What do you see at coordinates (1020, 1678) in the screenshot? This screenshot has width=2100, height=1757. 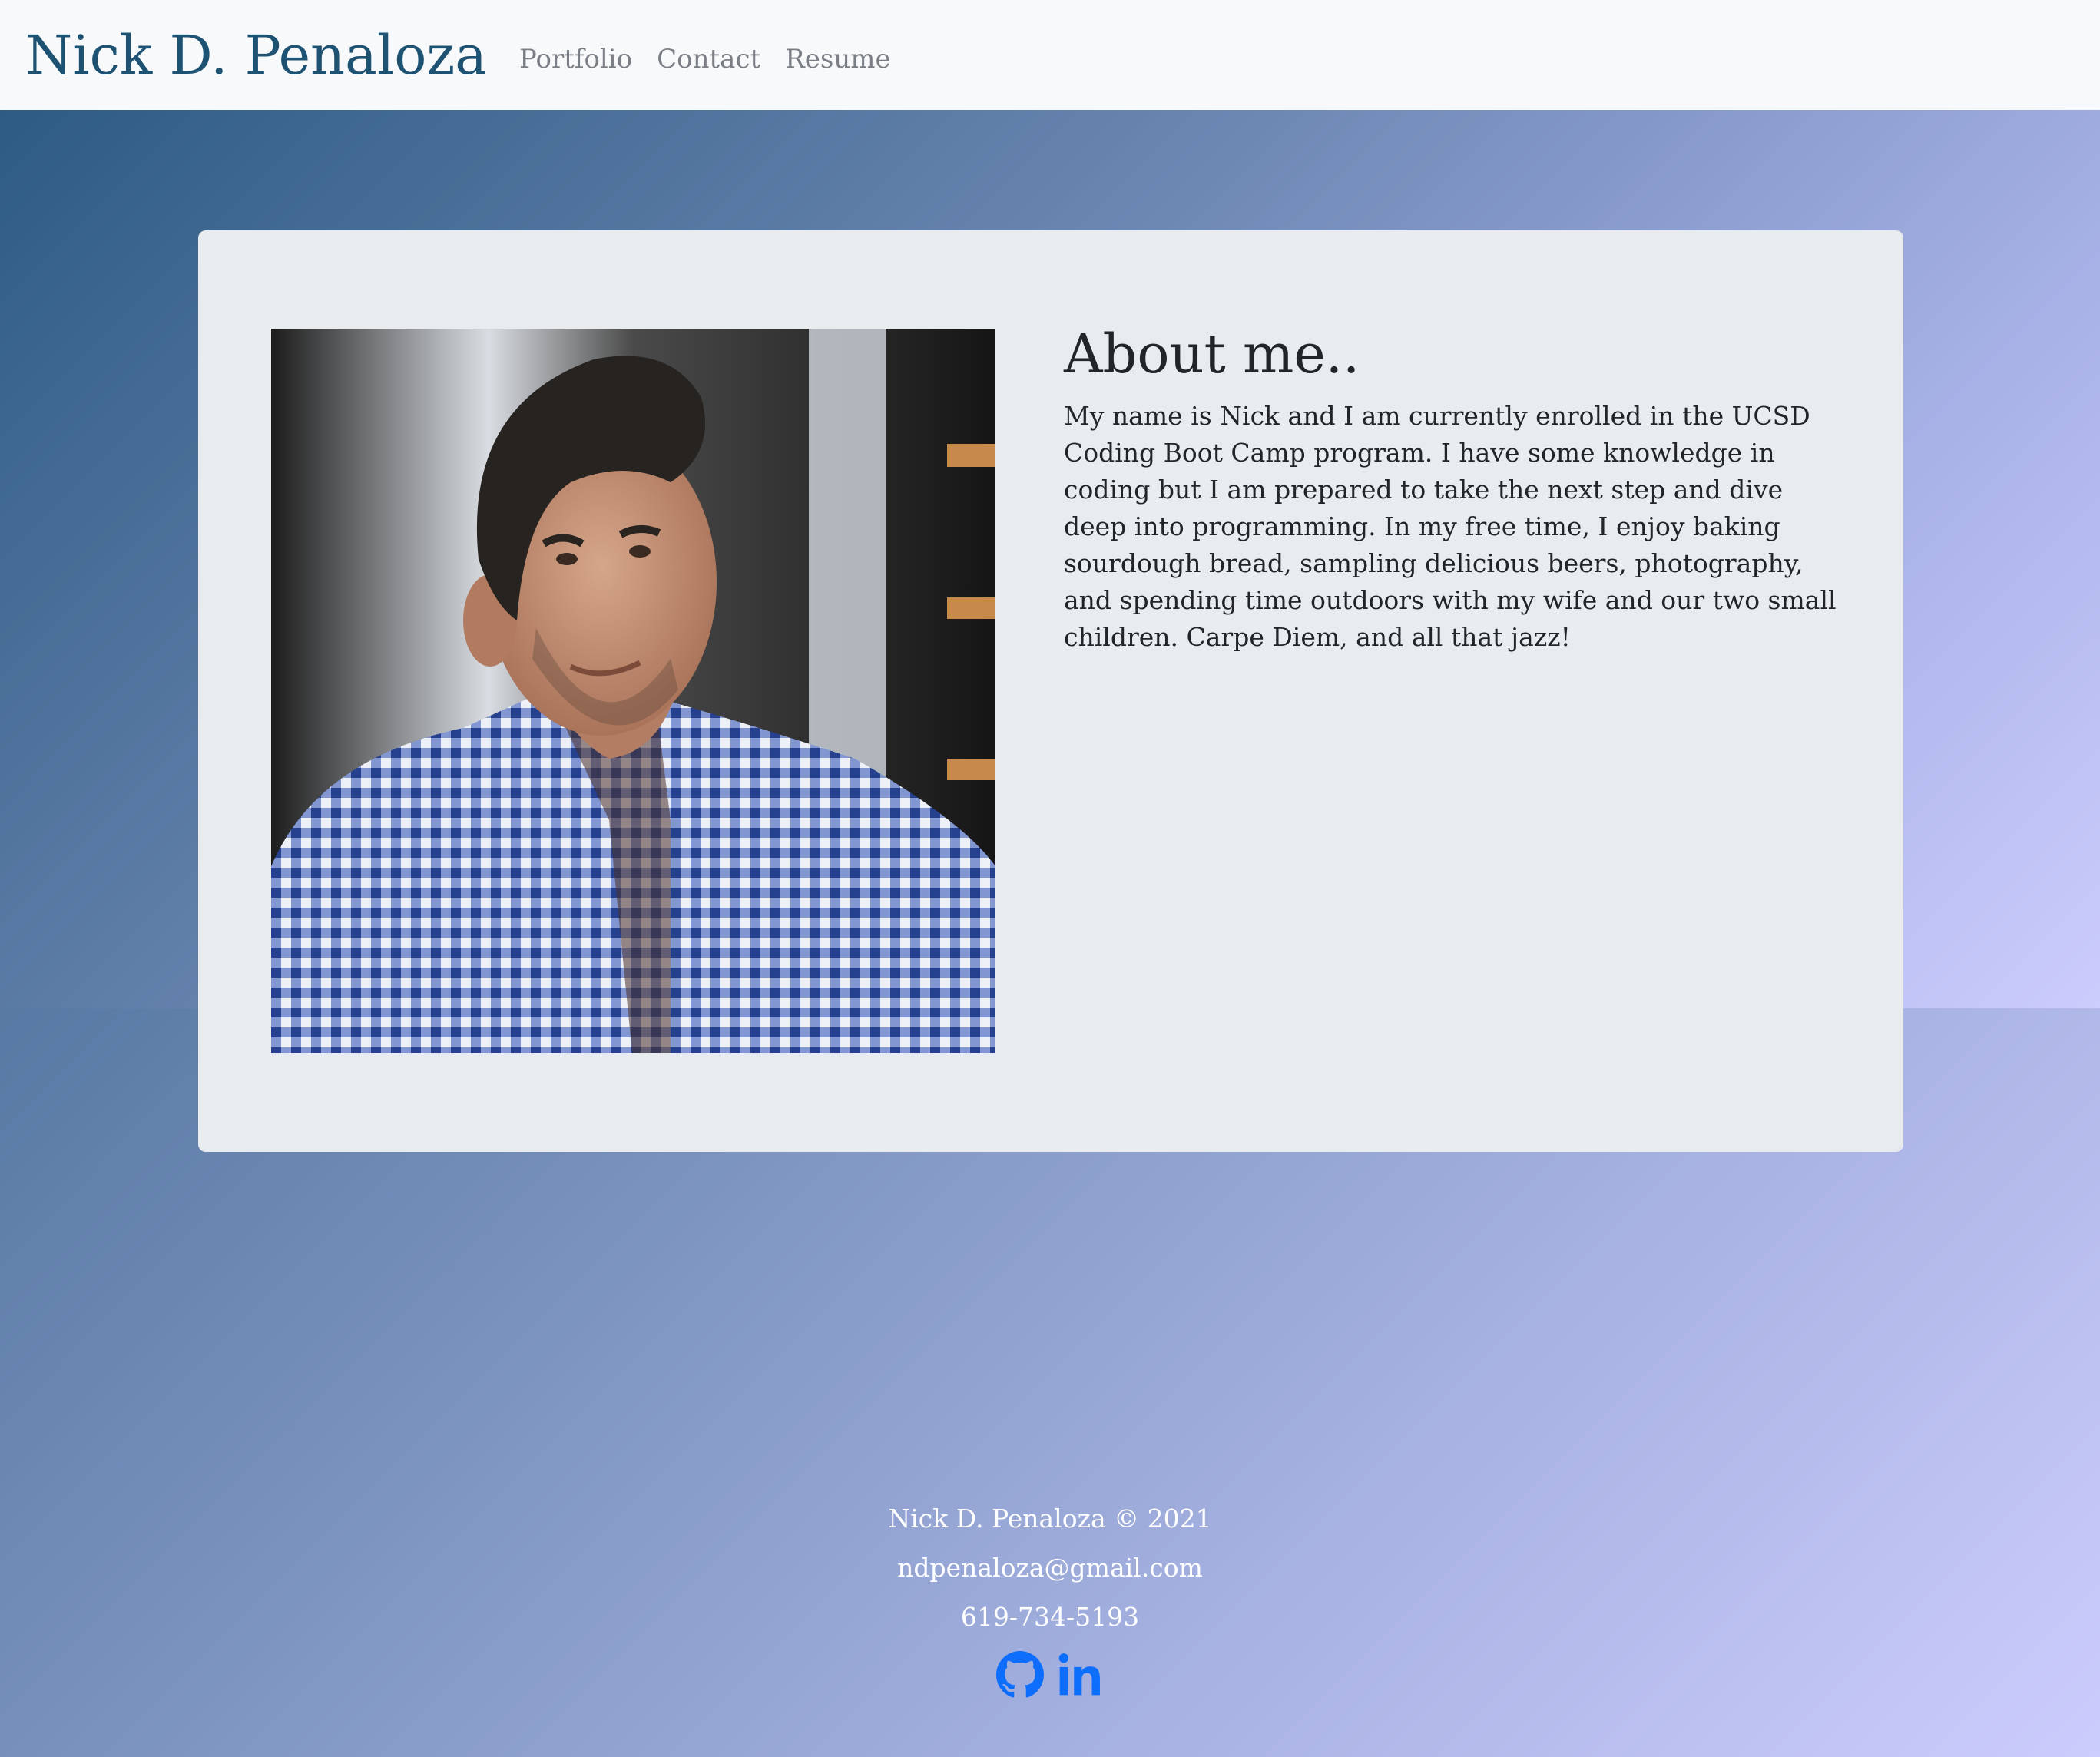 I see `github-icon` at bounding box center [1020, 1678].